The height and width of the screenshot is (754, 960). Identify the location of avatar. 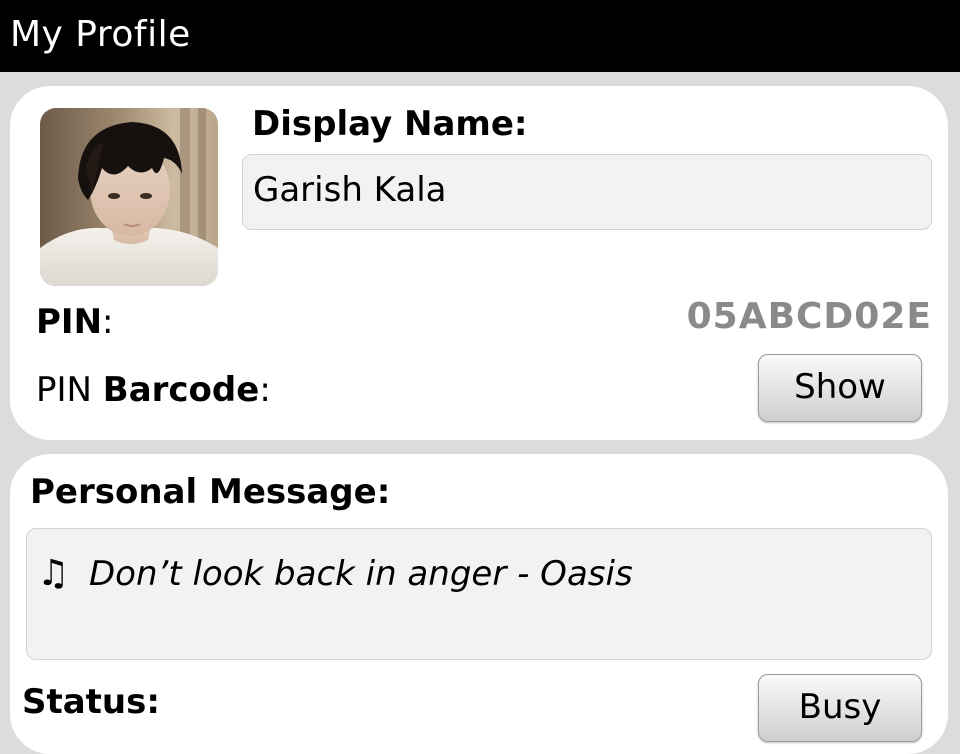
(129, 197).